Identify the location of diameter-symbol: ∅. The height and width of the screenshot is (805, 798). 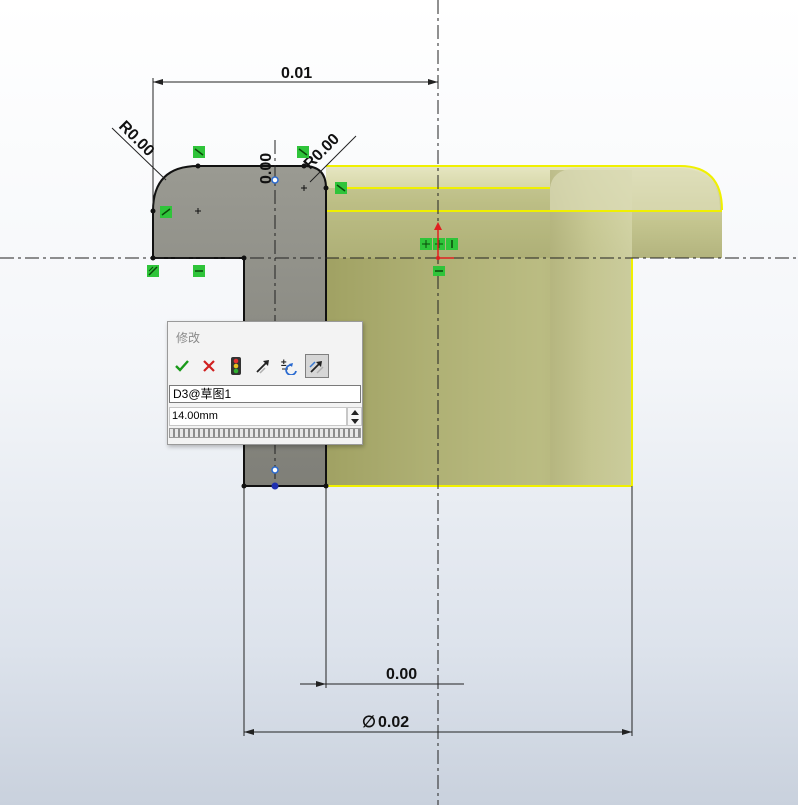
(369, 722).